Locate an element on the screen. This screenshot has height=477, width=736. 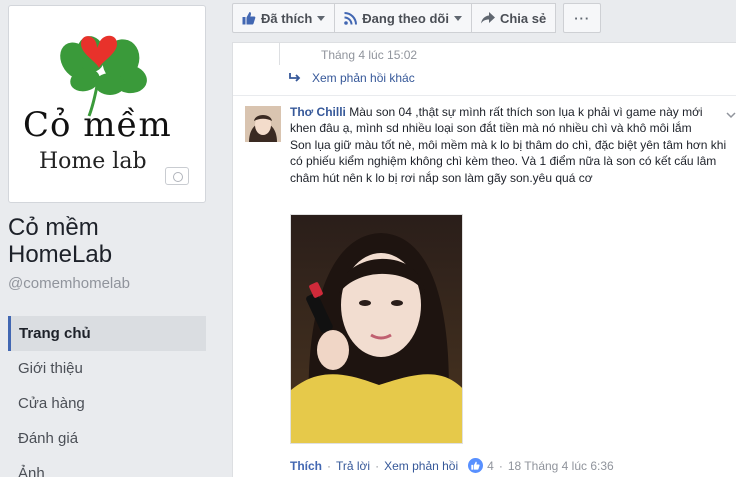
avatar is located at coordinates (263, 124).